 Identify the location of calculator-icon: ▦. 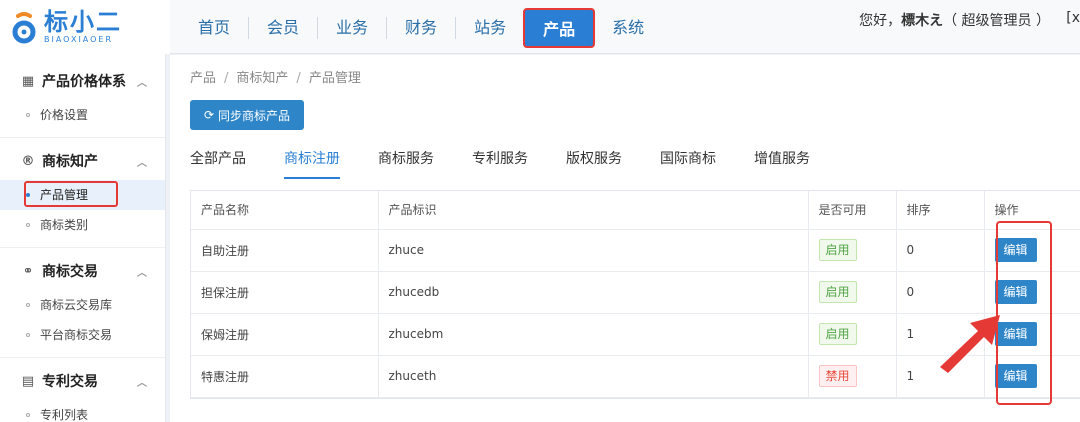
(28, 81).